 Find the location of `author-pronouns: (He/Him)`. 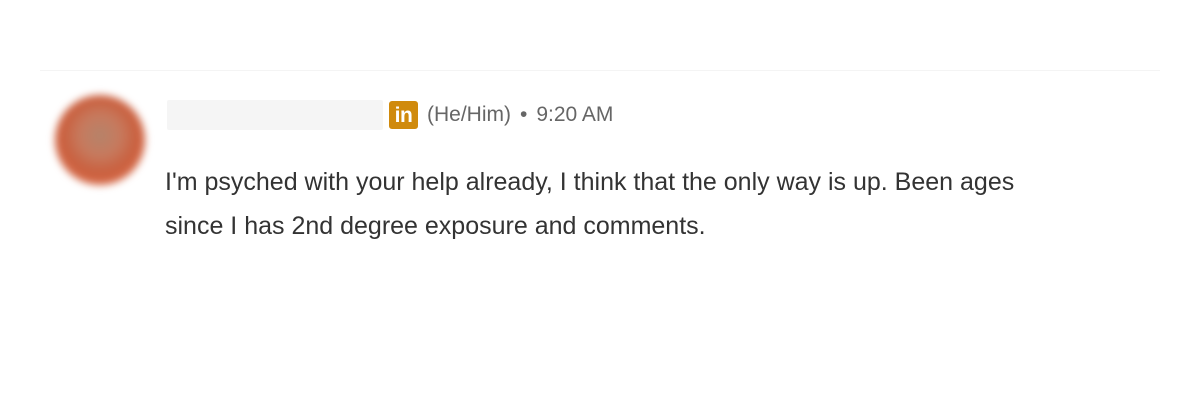

author-pronouns: (He/Him) is located at coordinates (469, 114).